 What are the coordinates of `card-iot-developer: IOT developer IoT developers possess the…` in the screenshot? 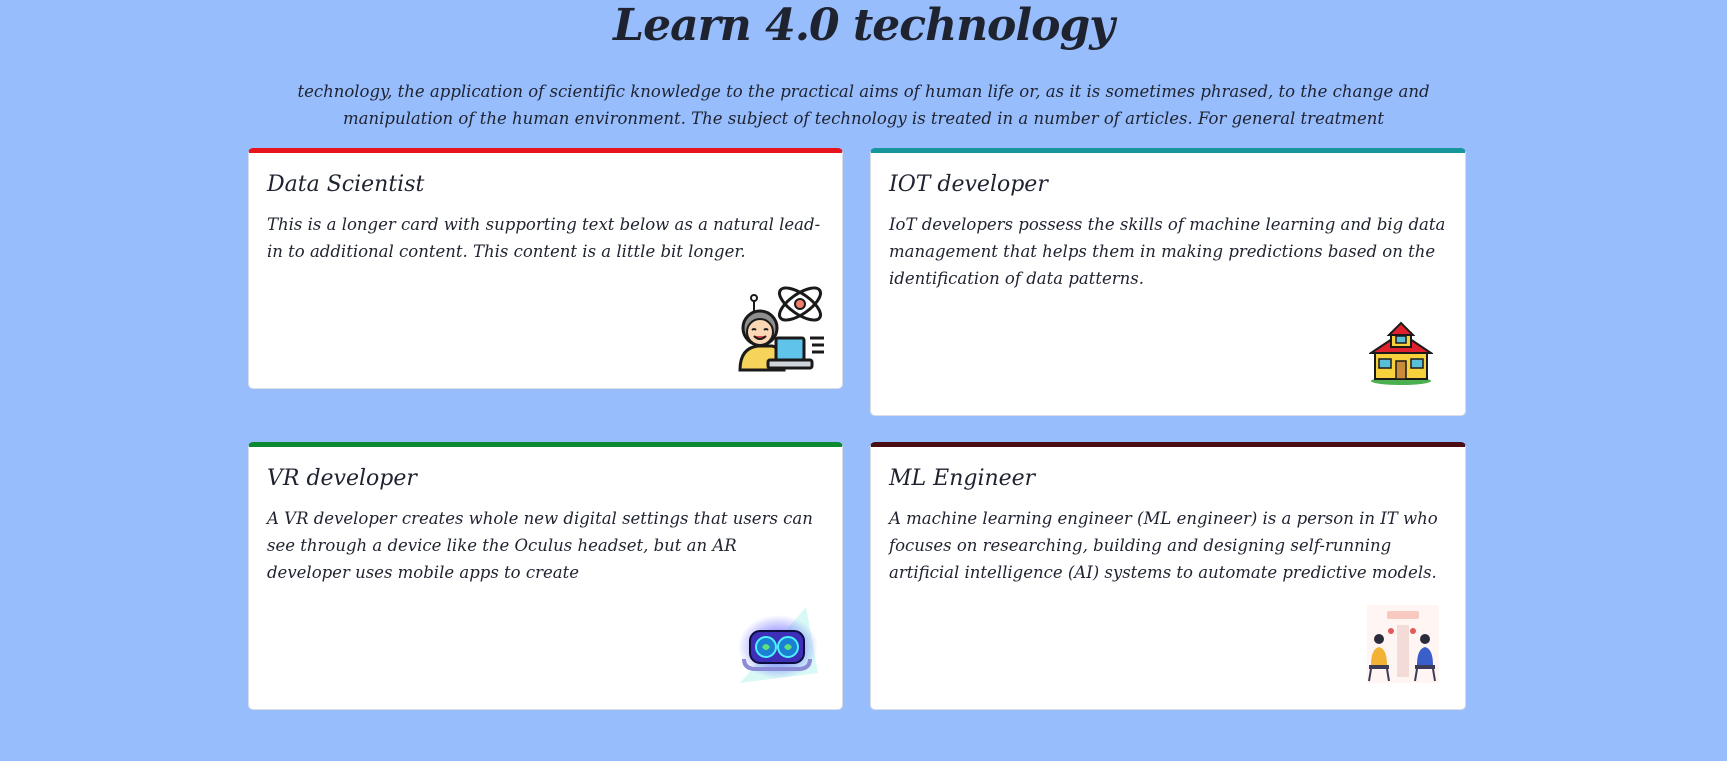 It's located at (1168, 282).